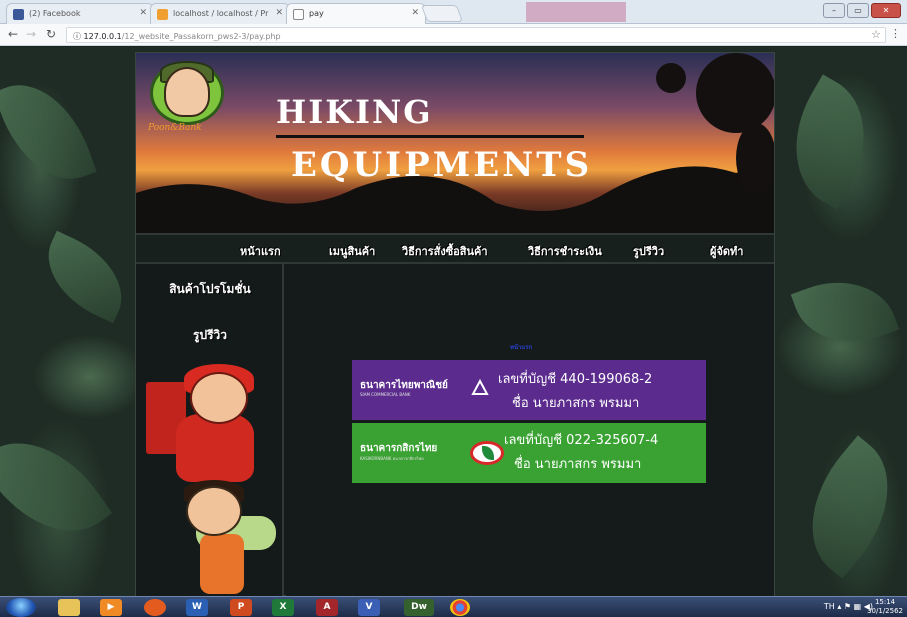  Describe the element at coordinates (219, 398) in the screenshot. I see `postman-illustration` at that location.